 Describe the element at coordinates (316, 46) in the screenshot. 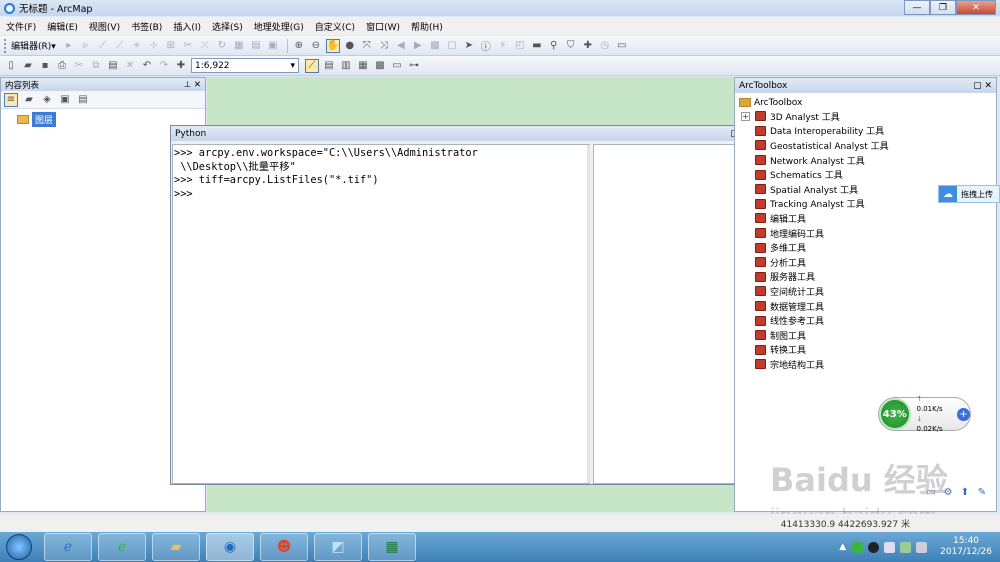

I see `zoom-out-icon: ⊖` at that location.